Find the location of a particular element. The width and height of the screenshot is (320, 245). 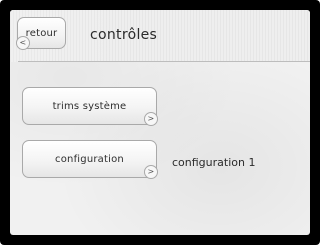

configuration-label: configuration is located at coordinates (89, 159).